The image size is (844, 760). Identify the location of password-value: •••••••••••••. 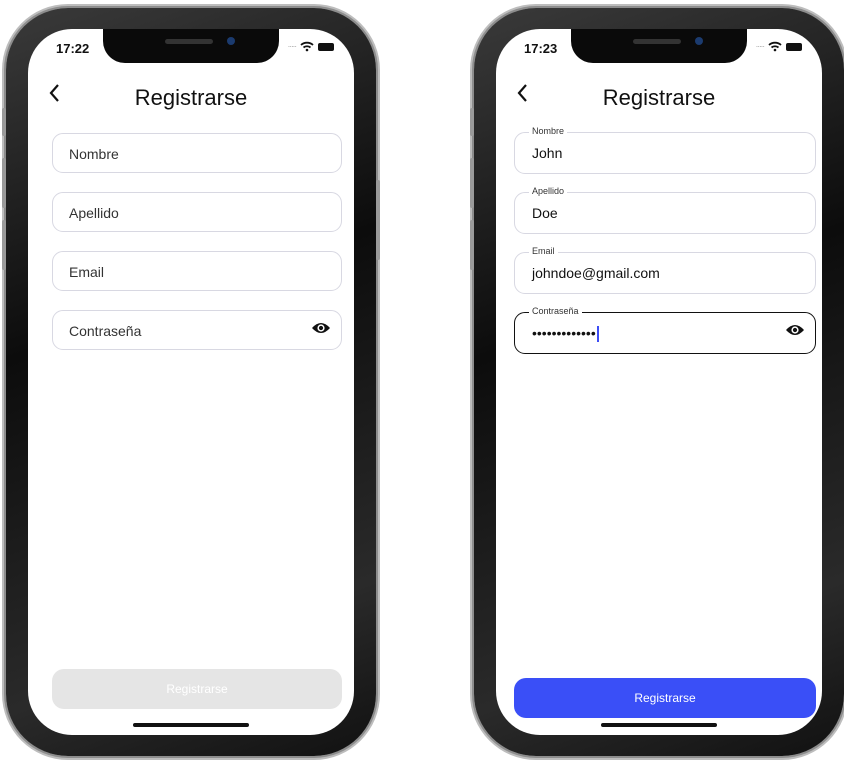
(565, 334).